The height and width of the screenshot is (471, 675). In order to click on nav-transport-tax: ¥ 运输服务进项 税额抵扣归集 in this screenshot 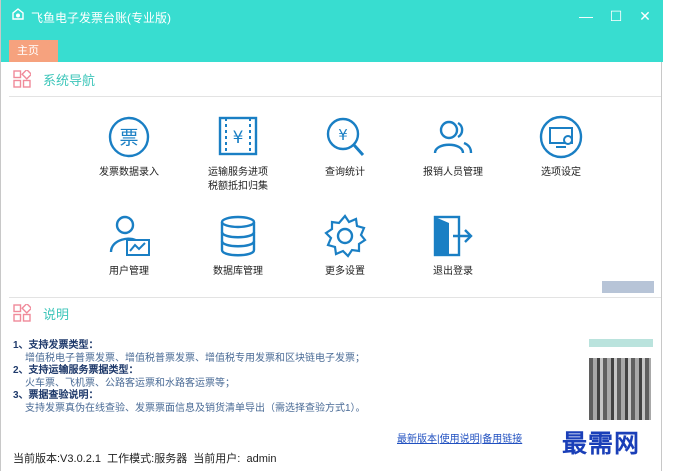, I will do `click(238, 154)`.